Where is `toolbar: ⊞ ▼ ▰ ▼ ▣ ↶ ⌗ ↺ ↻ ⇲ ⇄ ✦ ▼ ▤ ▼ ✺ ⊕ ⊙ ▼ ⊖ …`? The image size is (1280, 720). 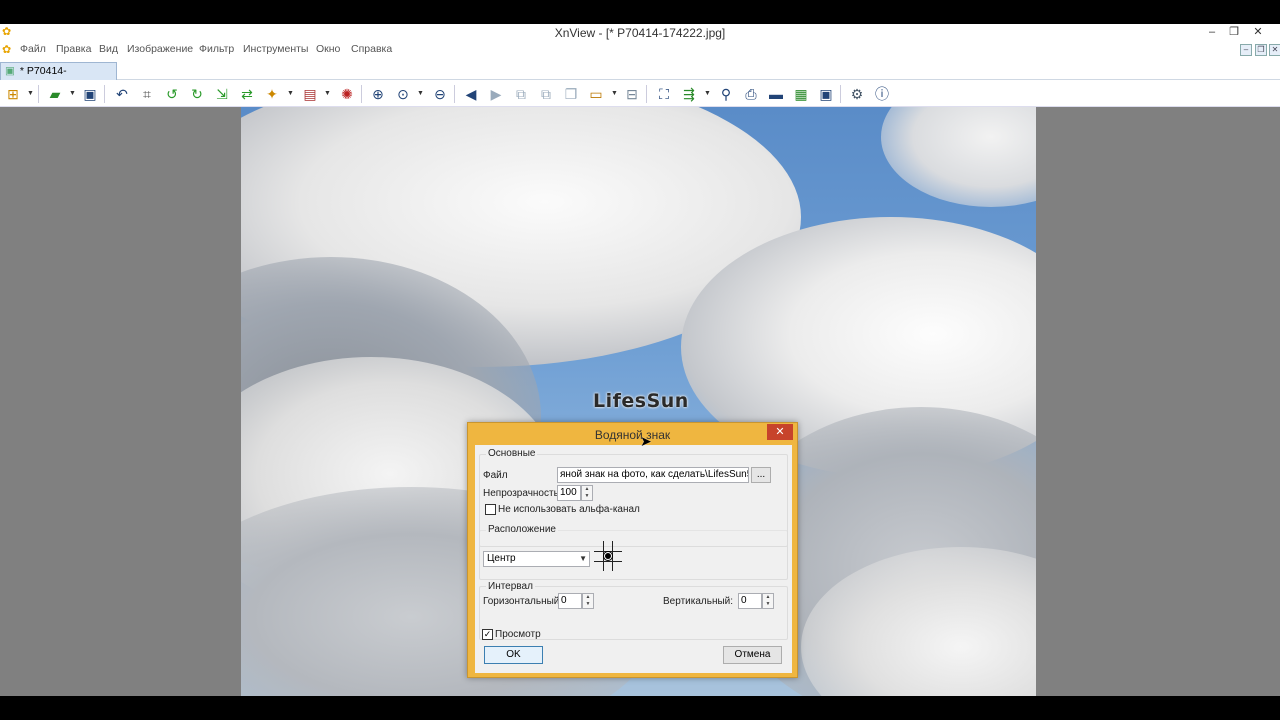
toolbar: ⊞ ▼ ▰ ▼ ▣ ↶ ⌗ ↺ ↻ ⇲ ⇄ ✦ ▼ ▤ ▼ ✺ ⊕ ⊙ ▼ ⊖ … is located at coordinates (640, 94).